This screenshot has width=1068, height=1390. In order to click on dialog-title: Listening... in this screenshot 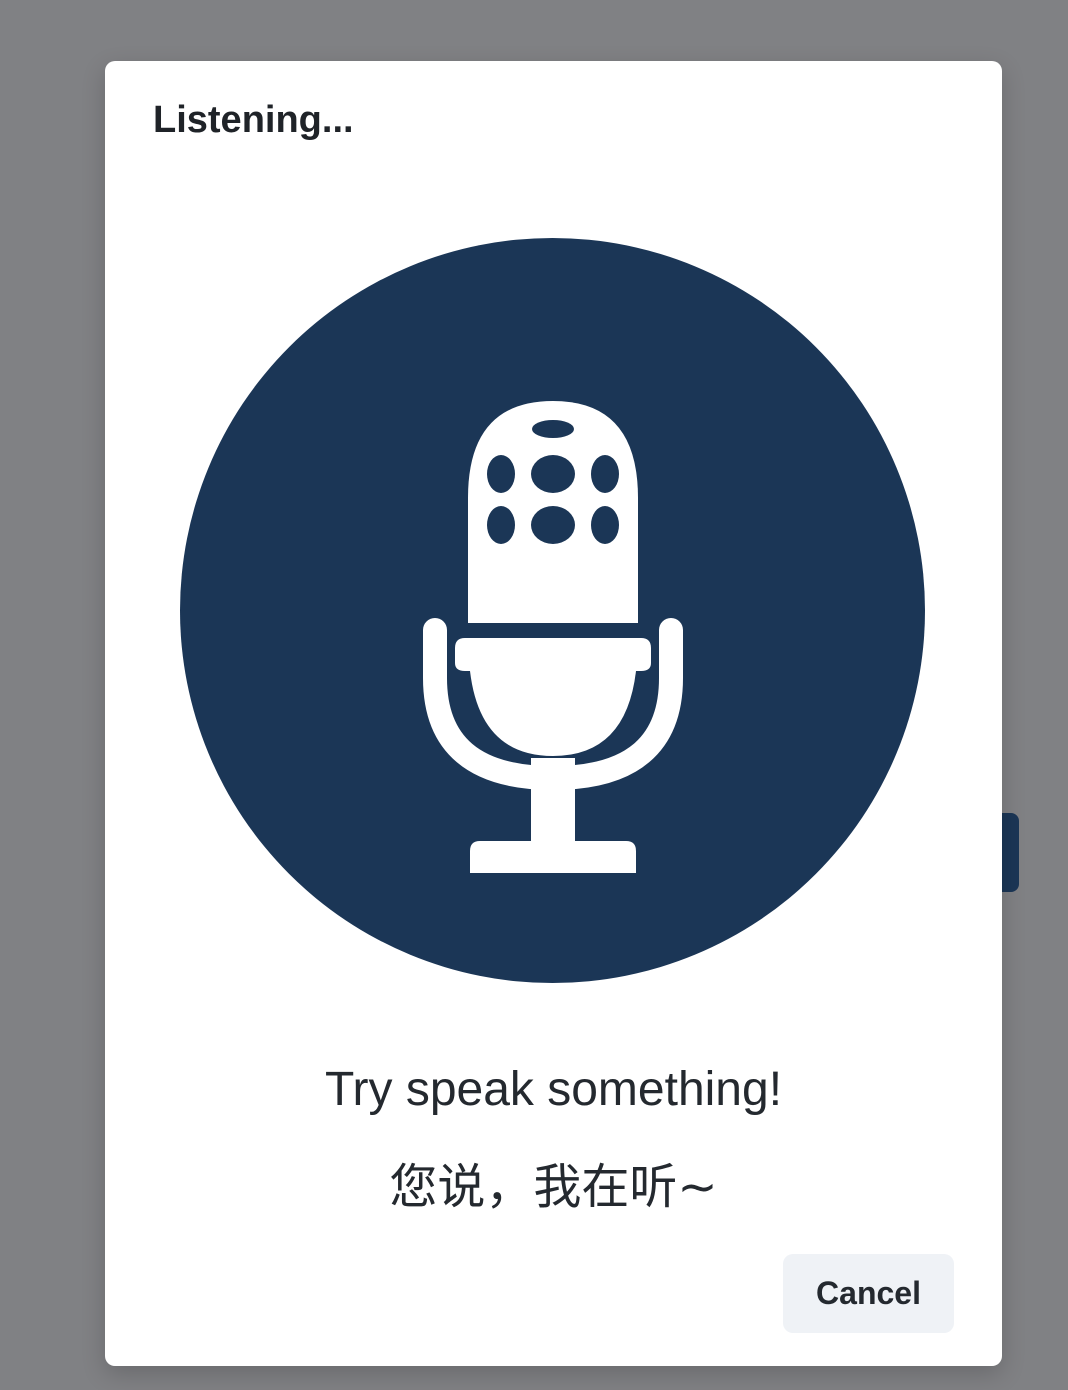, I will do `click(253, 120)`.